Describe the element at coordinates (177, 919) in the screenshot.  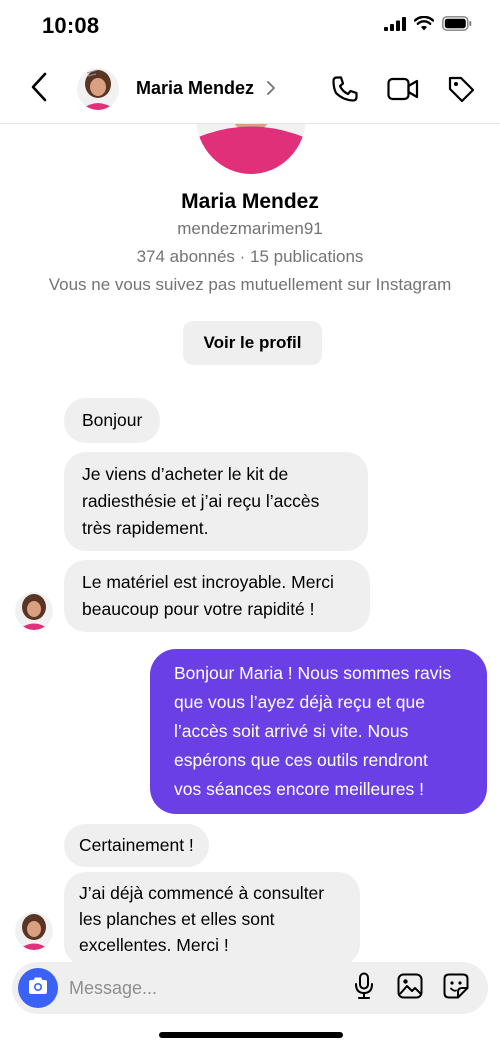
I see `message-line: les planches et elles sont` at that location.